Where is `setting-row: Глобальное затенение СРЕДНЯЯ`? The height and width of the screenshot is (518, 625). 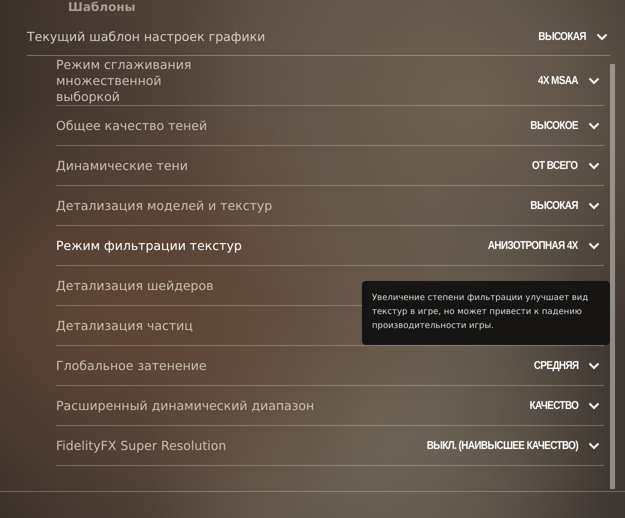 setting-row: Глобальное затенение СРЕДНЯЯ is located at coordinates (330, 366).